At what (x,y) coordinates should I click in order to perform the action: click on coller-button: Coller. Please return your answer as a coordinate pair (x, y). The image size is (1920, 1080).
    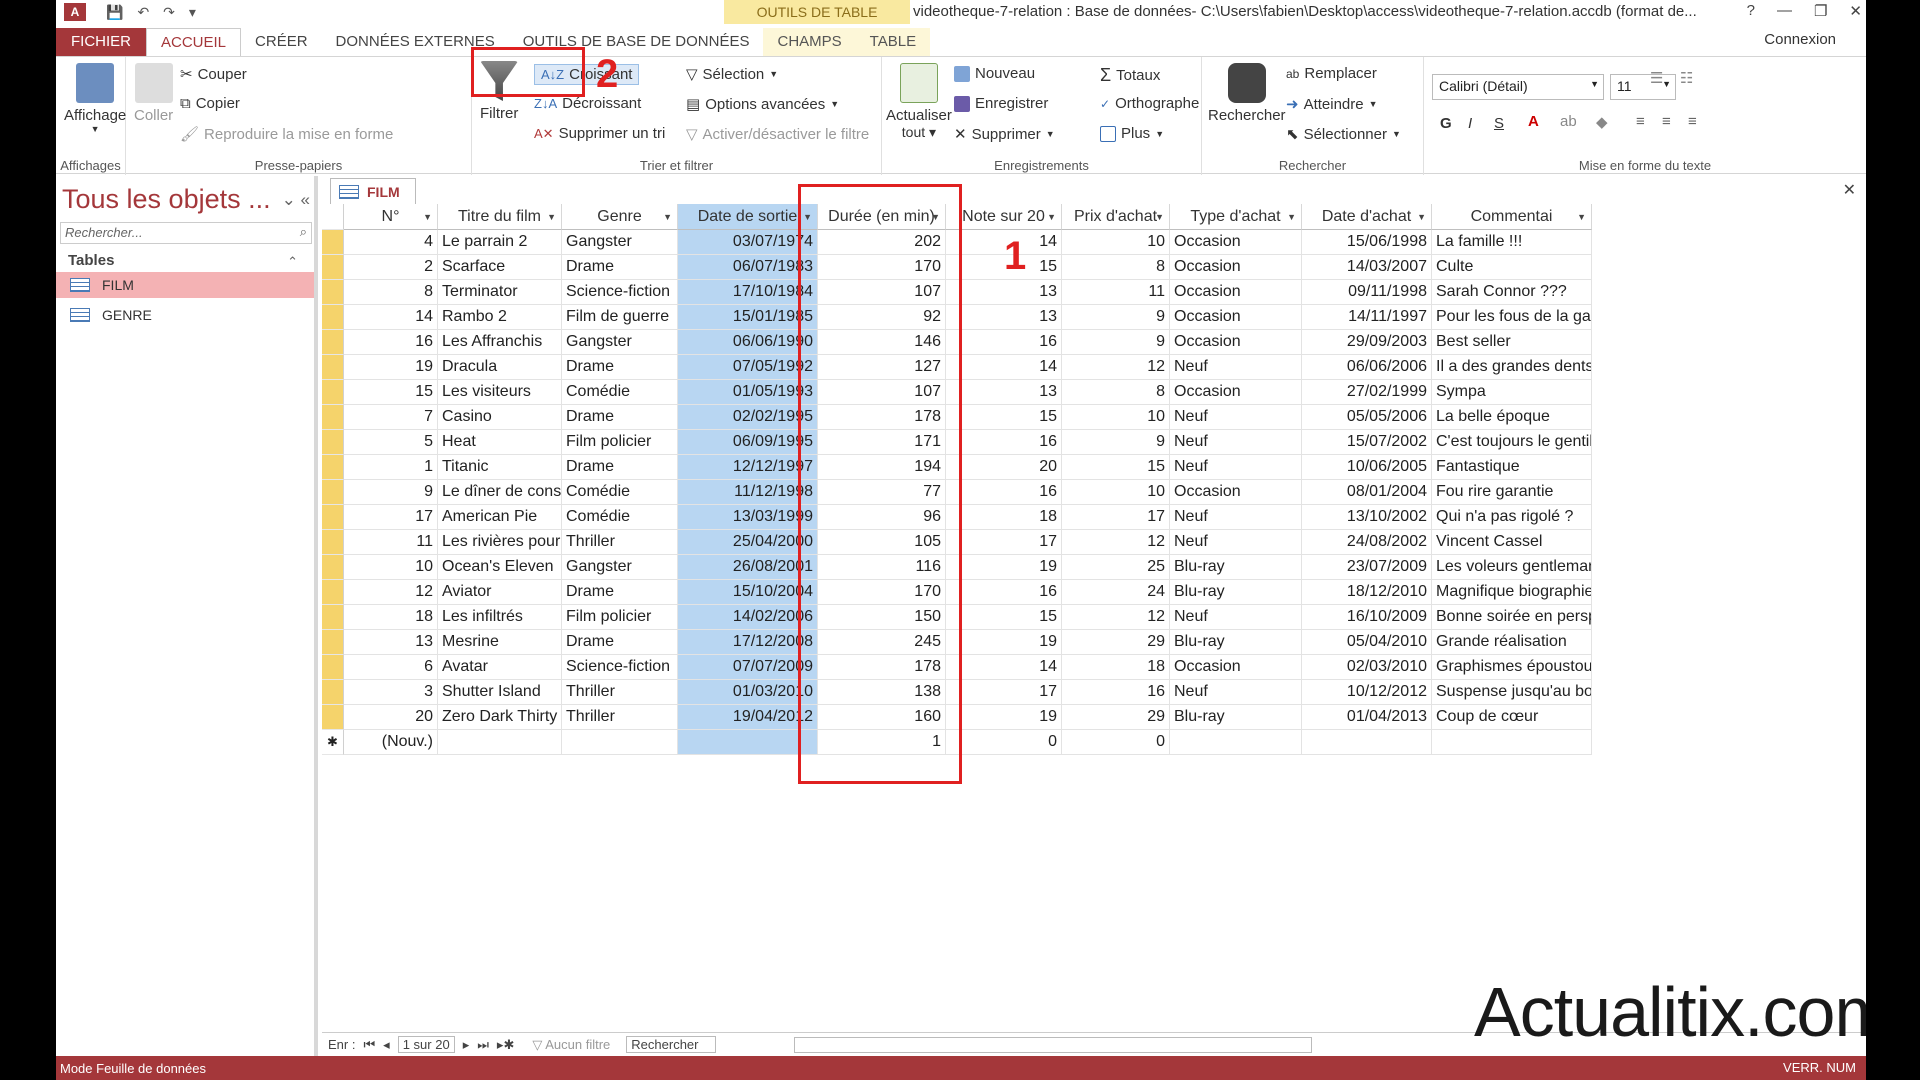
    Looking at the image, I should click on (153, 93).